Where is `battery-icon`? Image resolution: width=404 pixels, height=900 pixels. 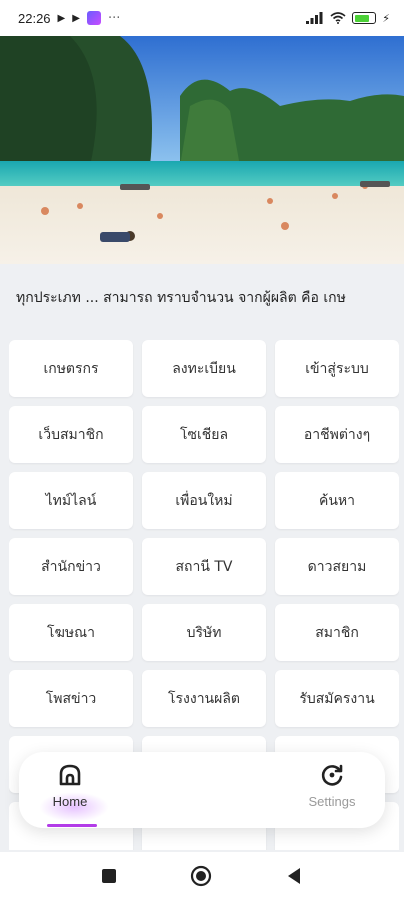
battery-icon is located at coordinates (364, 18).